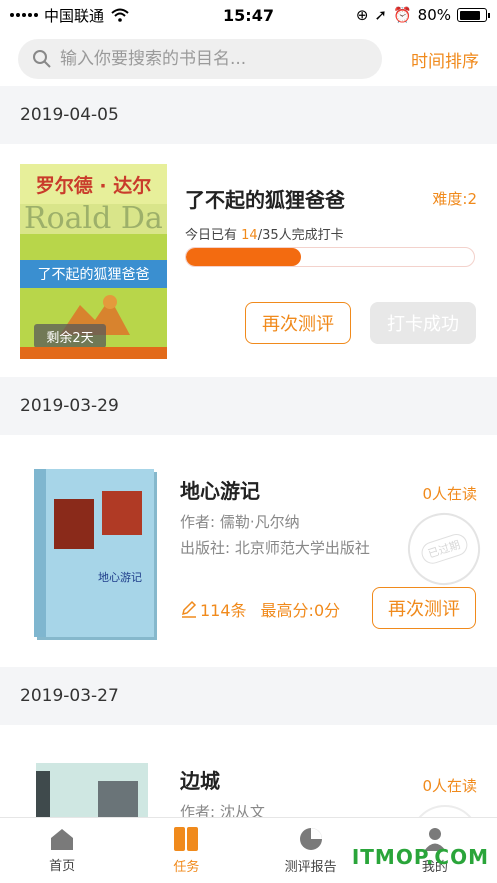  Describe the element at coordinates (74, 15) in the screenshot. I see `carrier-label: 中国联通` at that location.